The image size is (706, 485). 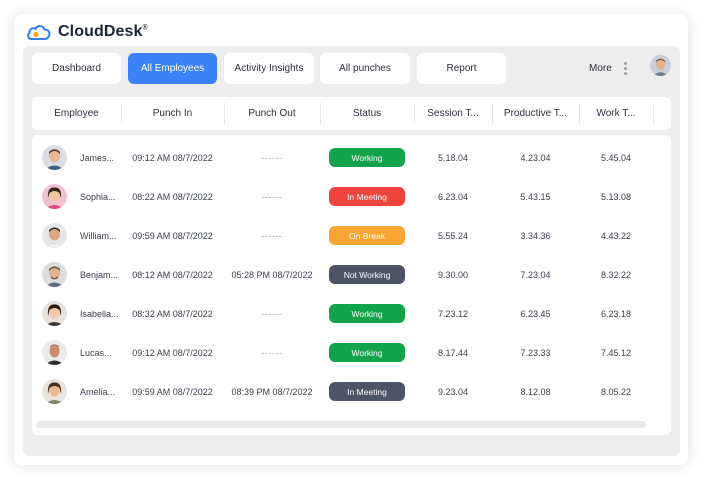 I want to click on status-cell: On Break, so click(x=367, y=235).